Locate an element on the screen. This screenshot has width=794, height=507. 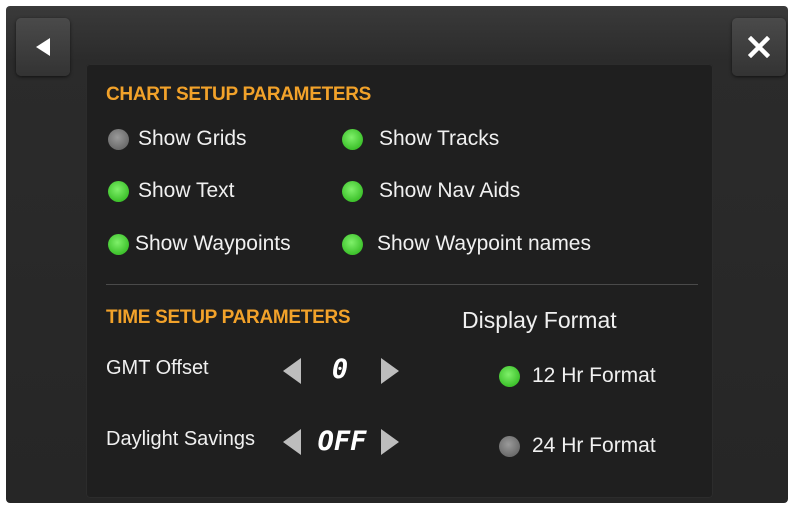
option-show-text: Show Text is located at coordinates (171, 191).